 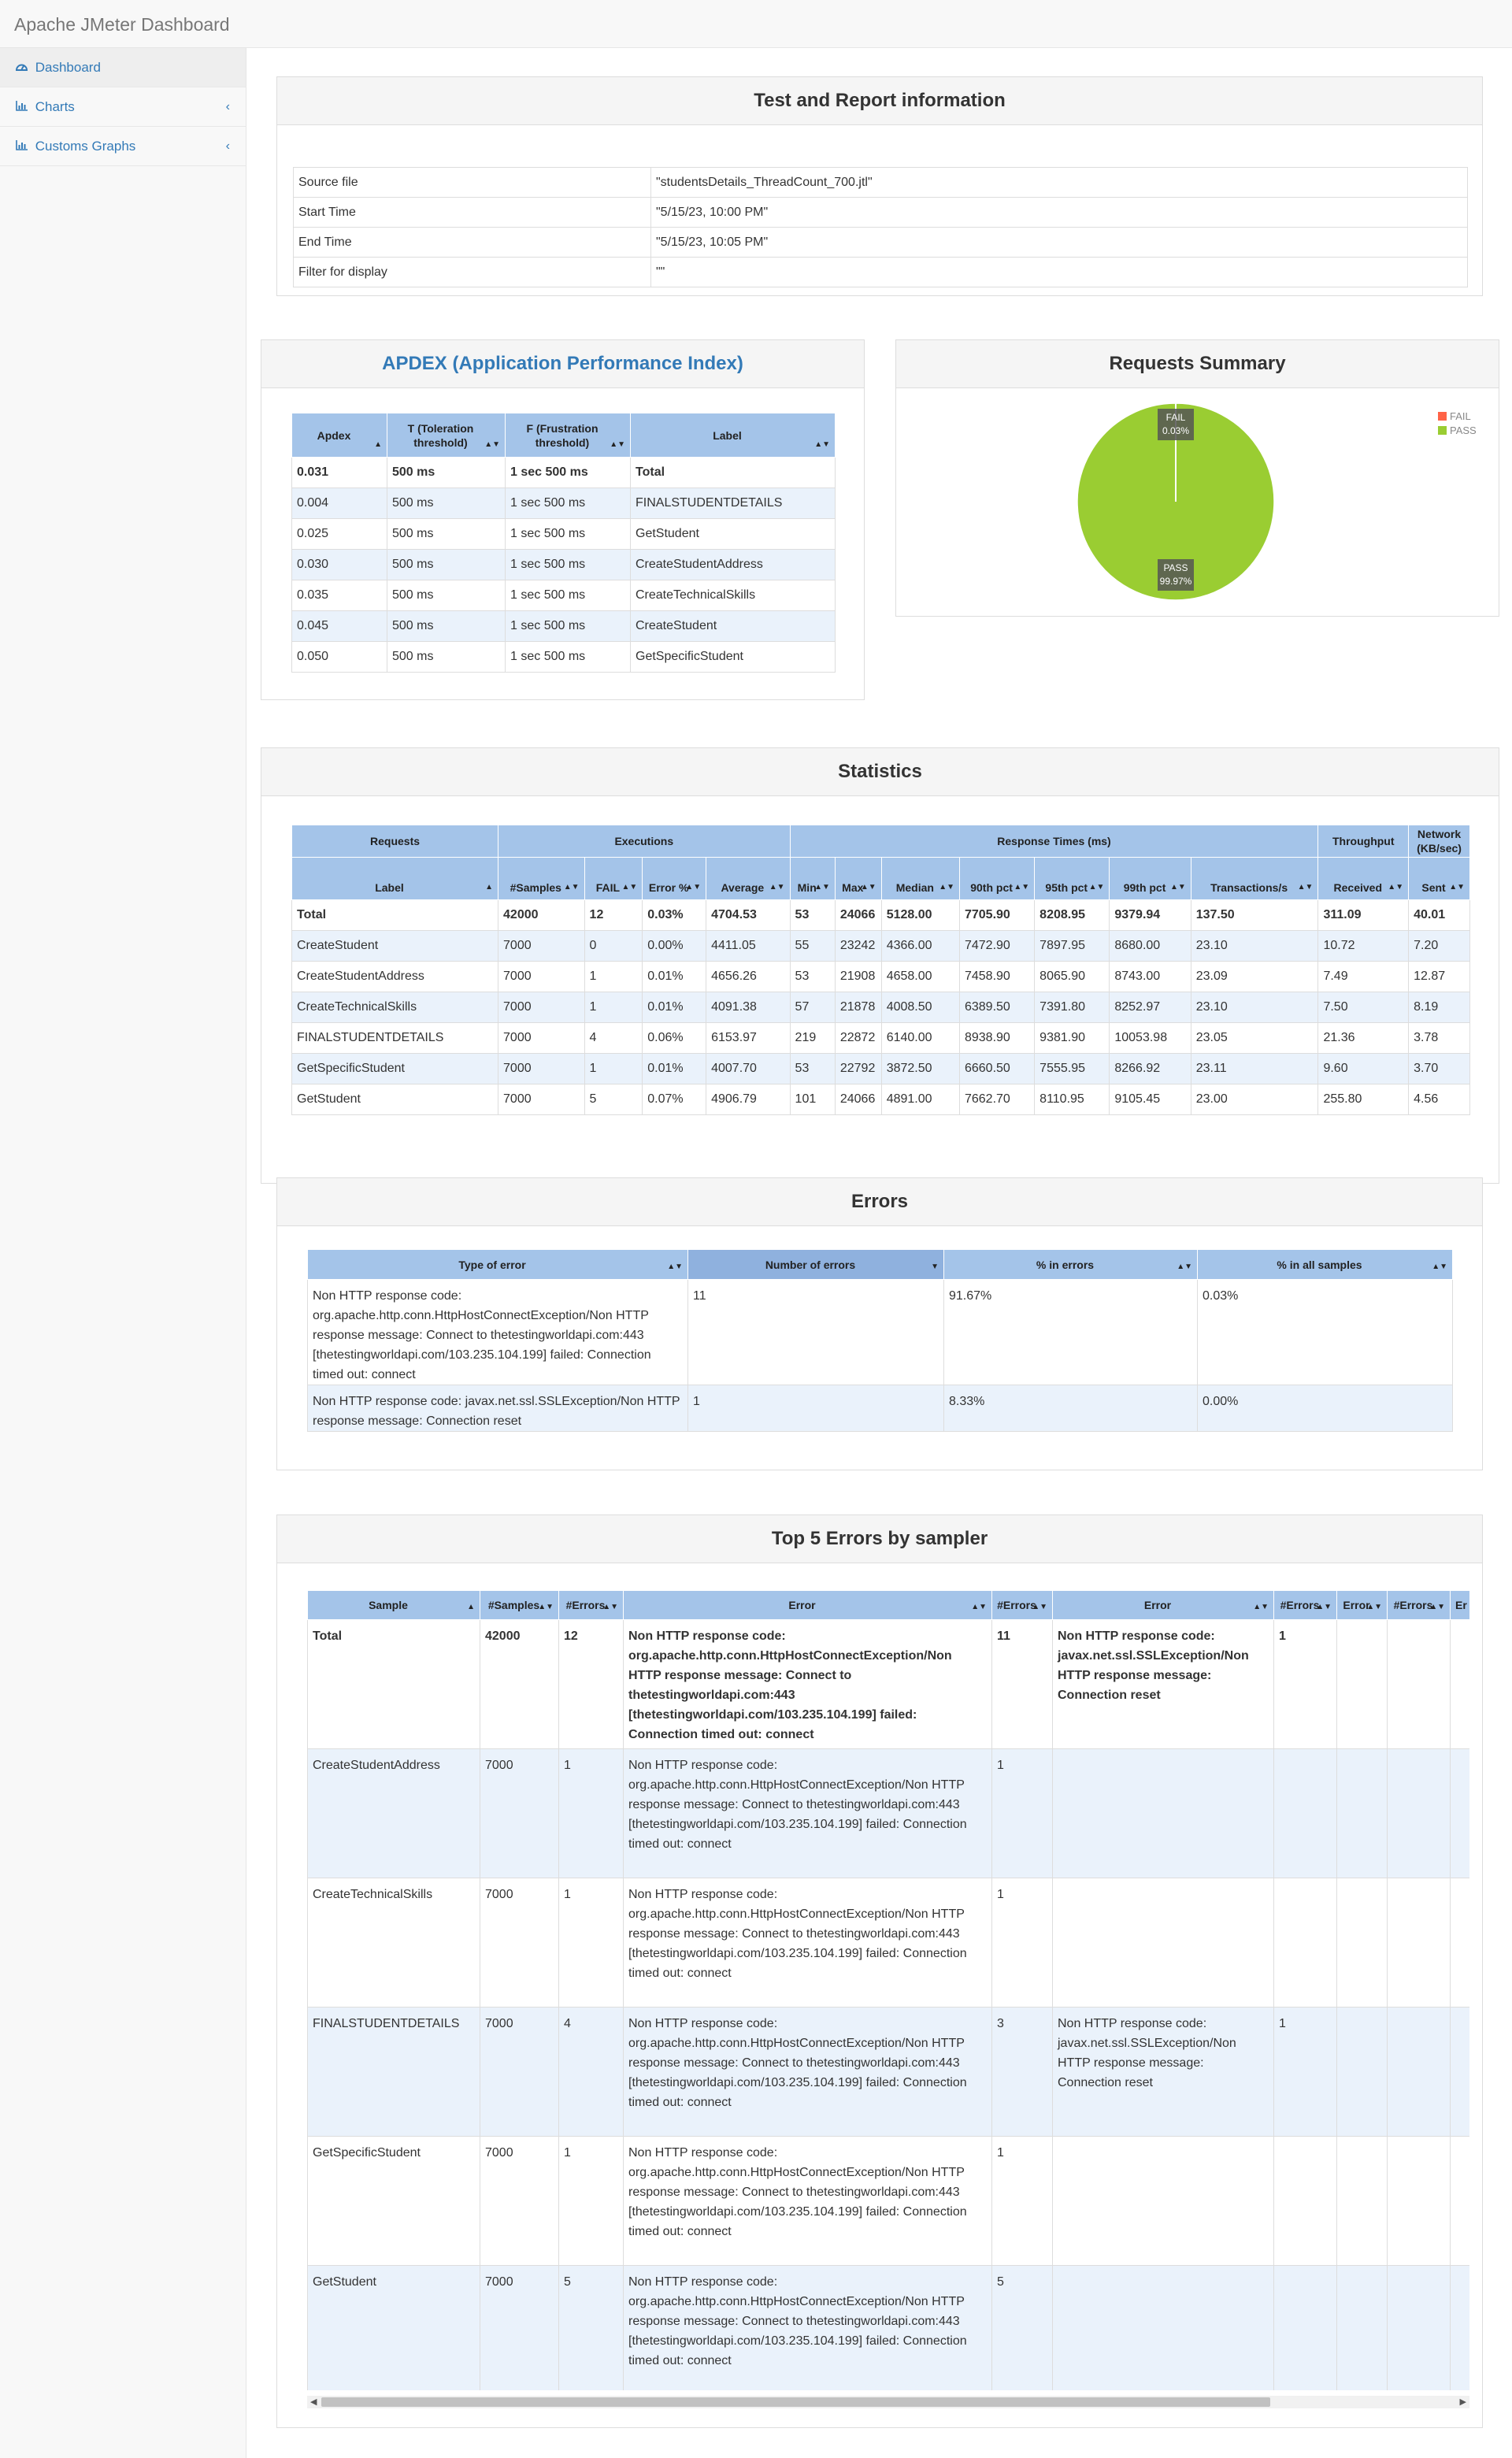 I want to click on table-cell: 5, so click(x=591, y=2327).